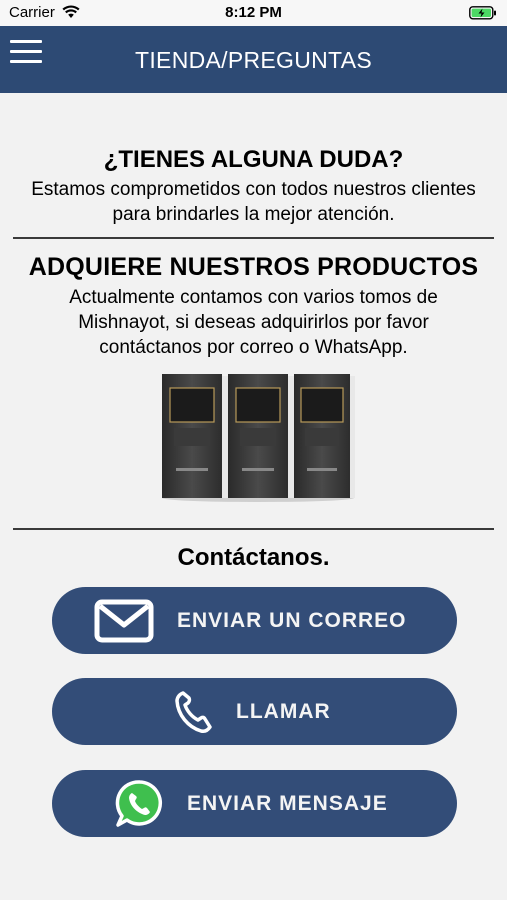 The width and height of the screenshot is (507, 900). I want to click on contact-heading: Contáctanos., so click(253, 557).